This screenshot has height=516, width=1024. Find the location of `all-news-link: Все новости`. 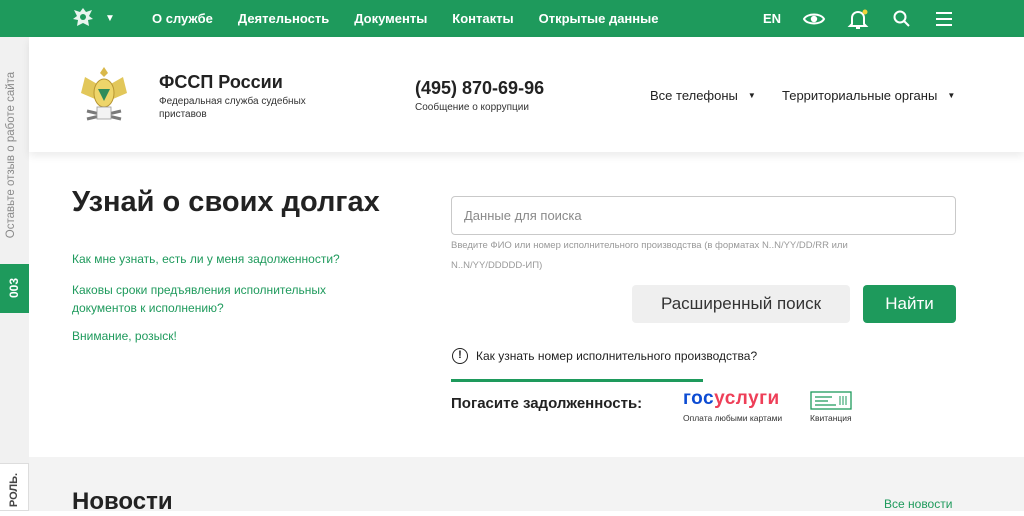

all-news-link: Все новости is located at coordinates (918, 504).